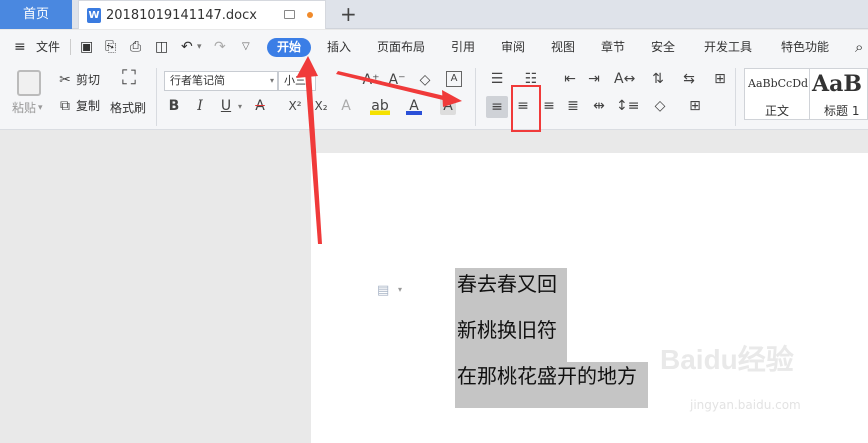 This screenshot has width=868, height=443. I want to click on annotation-overlay, so click(418, 150).